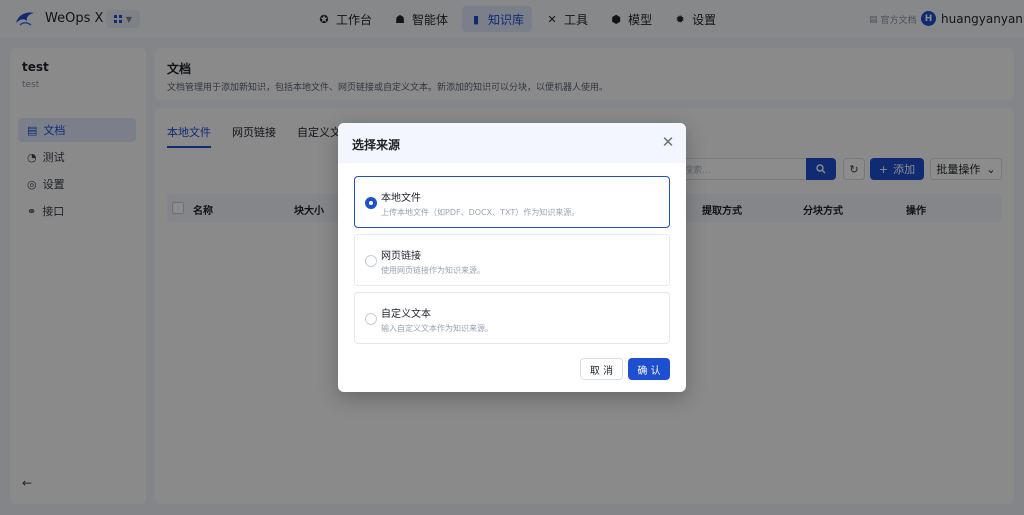  What do you see at coordinates (406, 314) in the screenshot?
I see `option-title: 自定义文本` at bounding box center [406, 314].